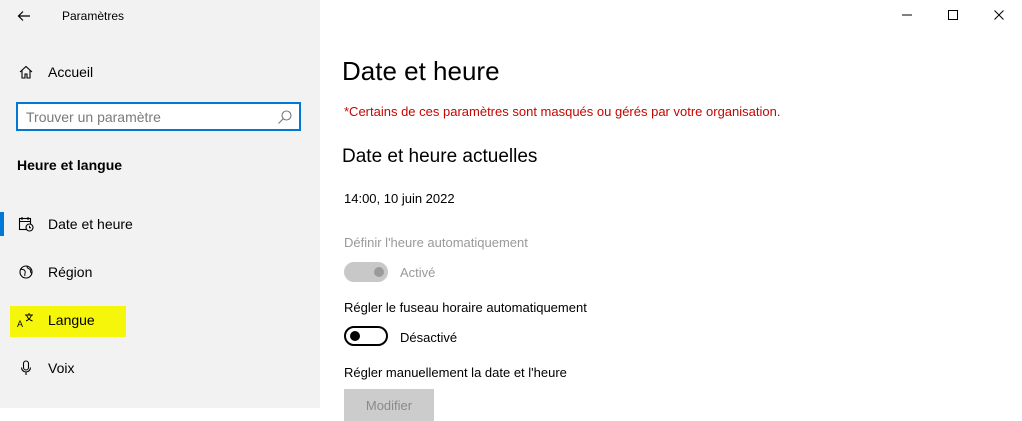 Image resolution: width=1022 pixels, height=421 pixels. What do you see at coordinates (26, 272) in the screenshot?
I see `globe-icon` at bounding box center [26, 272].